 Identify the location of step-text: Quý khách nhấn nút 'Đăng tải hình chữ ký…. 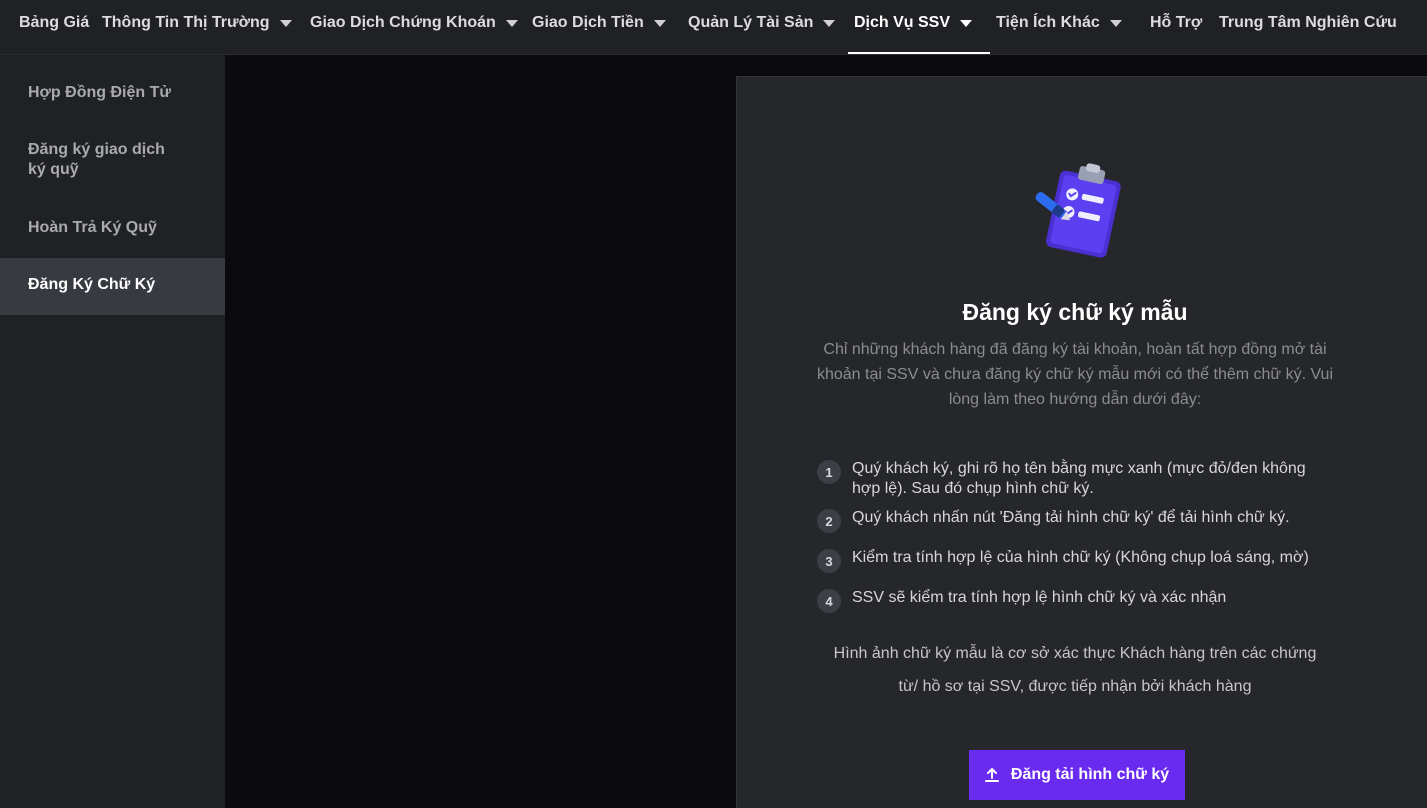
(1071, 517).